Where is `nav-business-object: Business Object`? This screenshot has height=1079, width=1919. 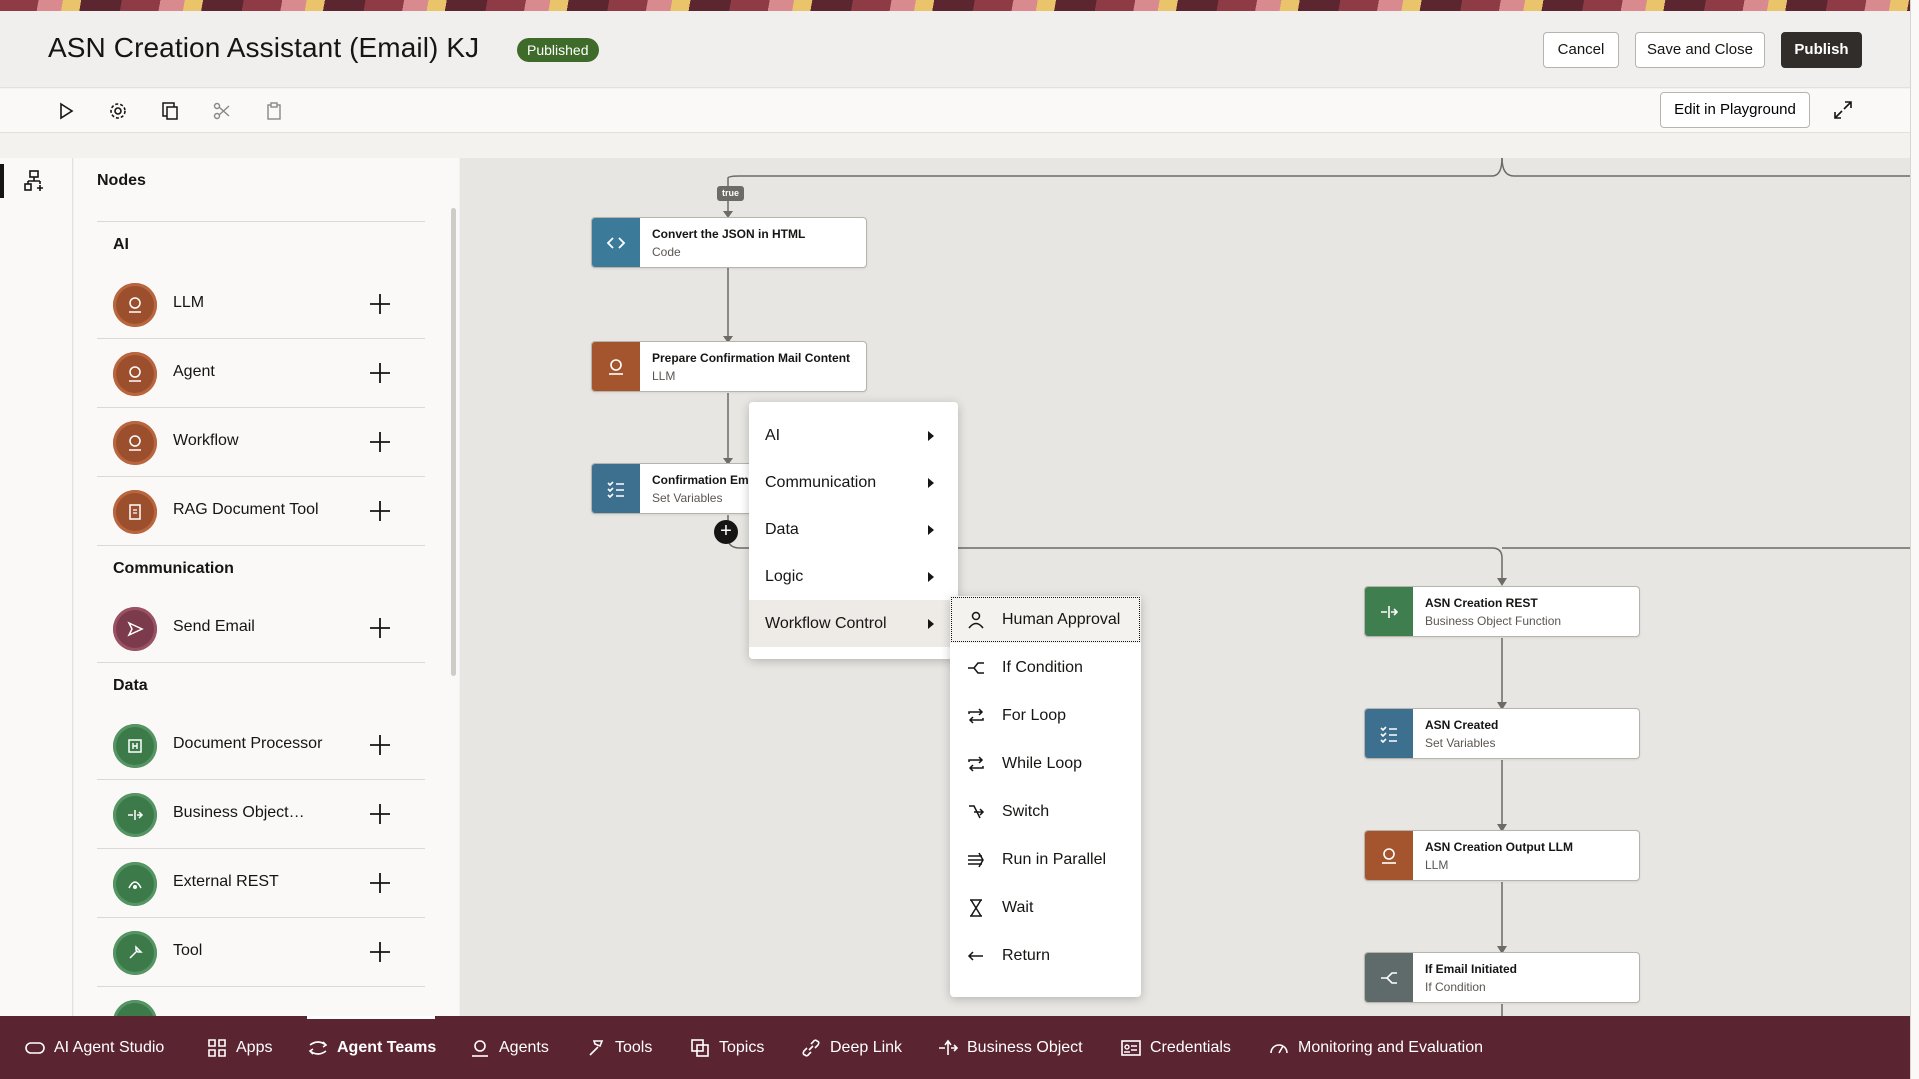 nav-business-object: Business Object is located at coordinates (1010, 1047).